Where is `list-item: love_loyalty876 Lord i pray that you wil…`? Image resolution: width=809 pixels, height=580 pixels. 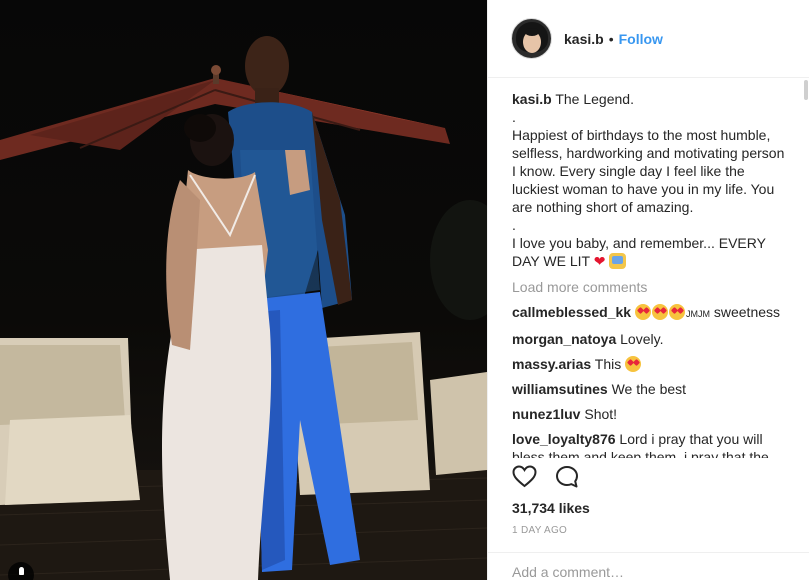
list-item: love_loyalty876 Lord i pray that you wil… is located at coordinates (652, 444).